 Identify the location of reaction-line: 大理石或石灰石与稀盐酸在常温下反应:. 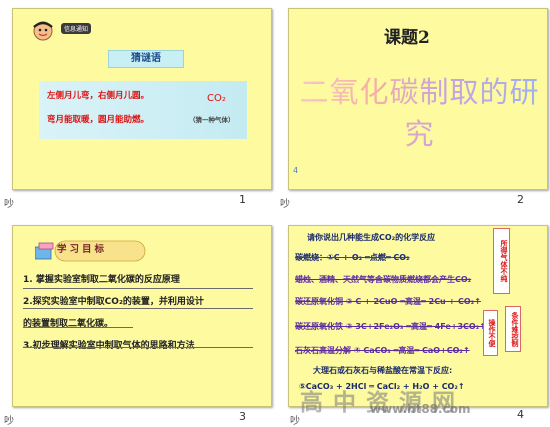
(383, 370).